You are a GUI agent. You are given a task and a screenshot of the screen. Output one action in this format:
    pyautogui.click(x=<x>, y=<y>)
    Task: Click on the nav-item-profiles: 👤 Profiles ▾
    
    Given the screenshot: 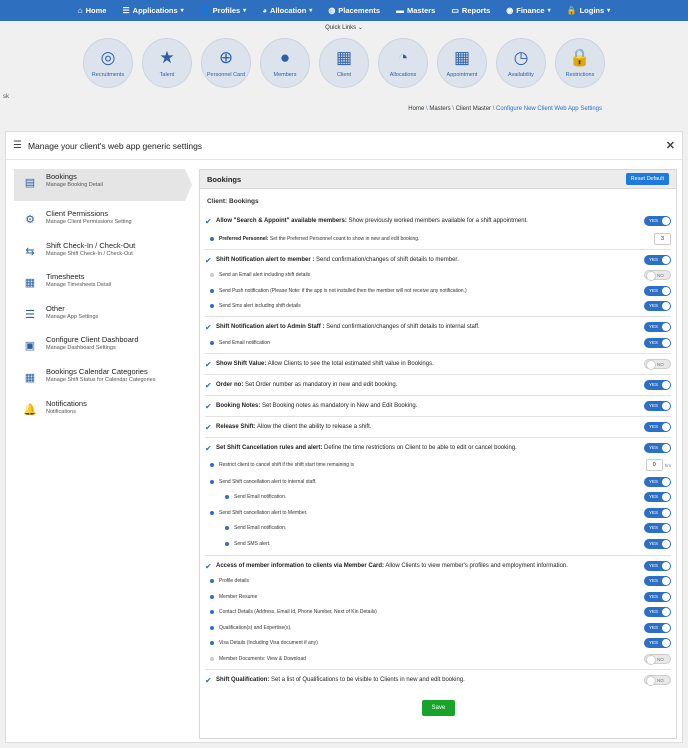 What is the action you would take?
    pyautogui.click(x=223, y=10)
    